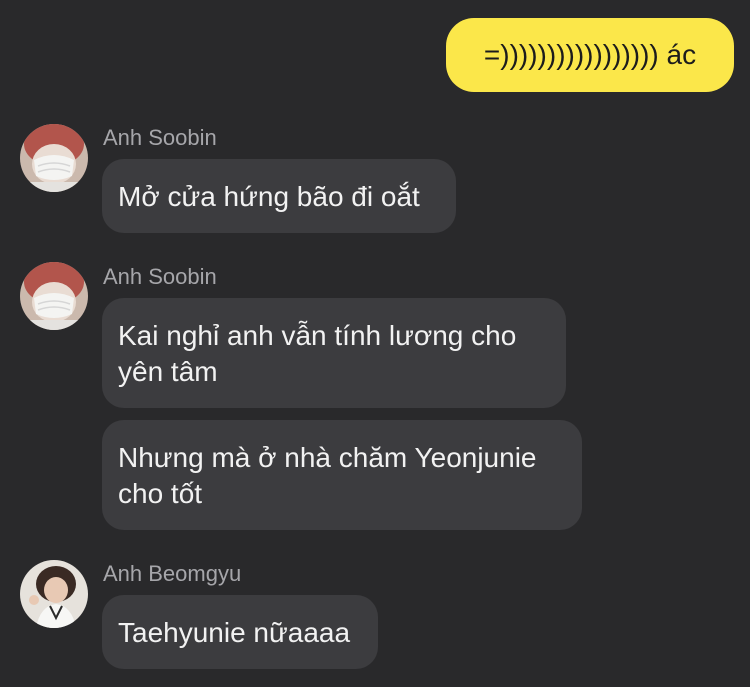 The width and height of the screenshot is (750, 687). I want to click on beomgyu-avatar-image, so click(54, 594).